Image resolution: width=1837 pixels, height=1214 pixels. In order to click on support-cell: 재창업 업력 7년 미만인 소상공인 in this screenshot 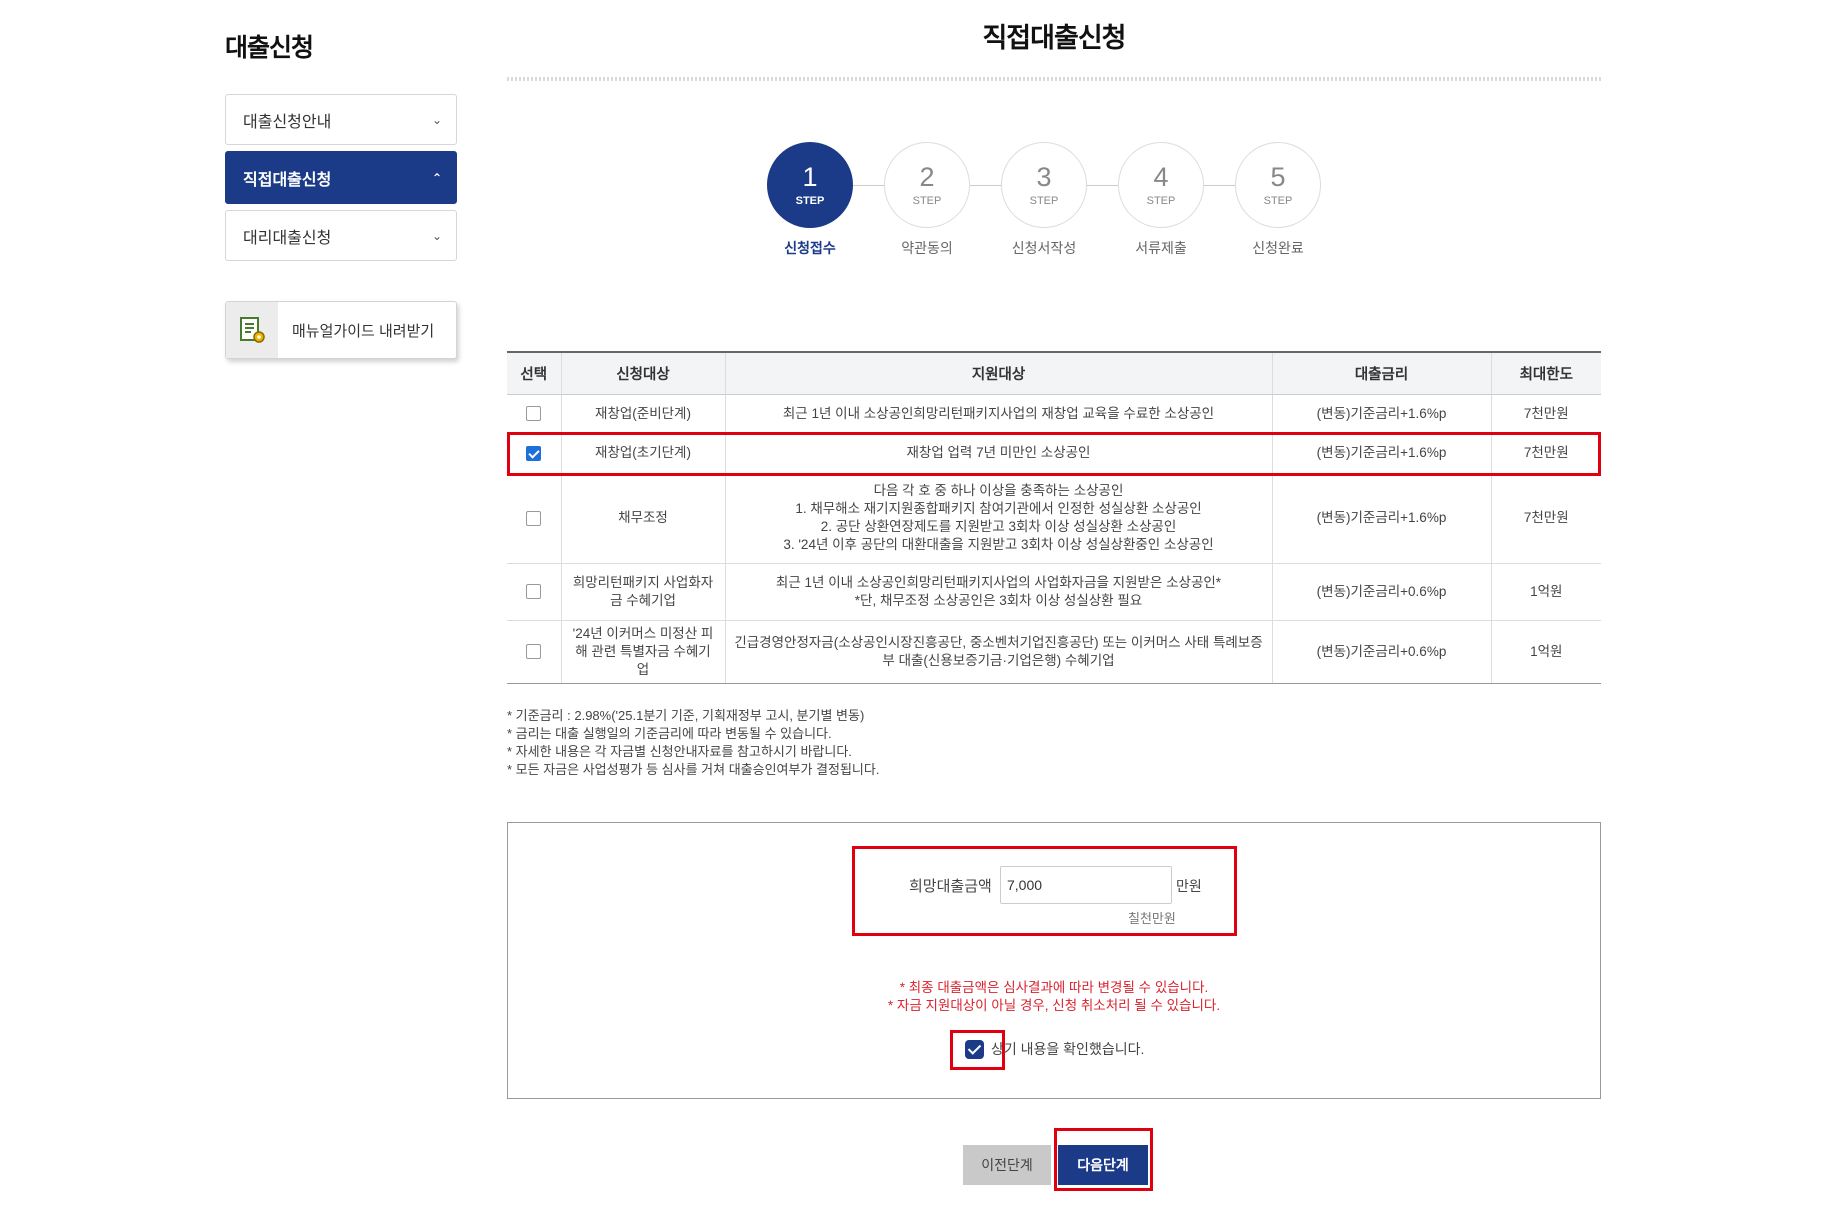, I will do `click(998, 453)`.